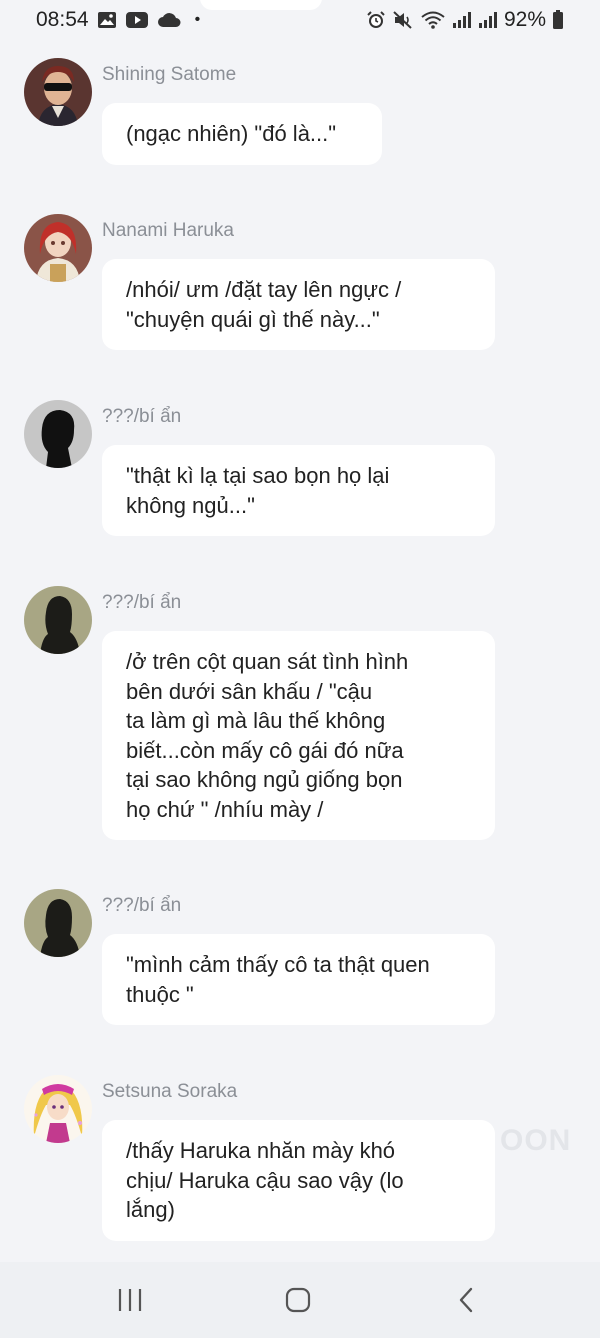 This screenshot has height=1338, width=600. Describe the element at coordinates (62, 19) in the screenshot. I see `status-time: 08:54` at that location.